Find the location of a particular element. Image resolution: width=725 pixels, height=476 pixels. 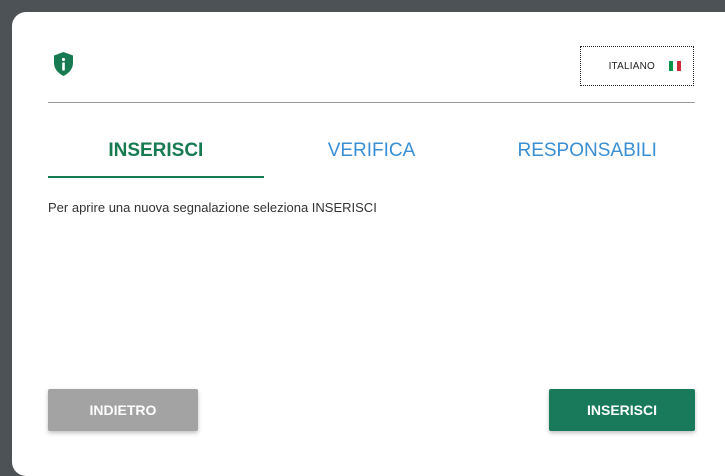

shield-info-icon is located at coordinates (63, 64).